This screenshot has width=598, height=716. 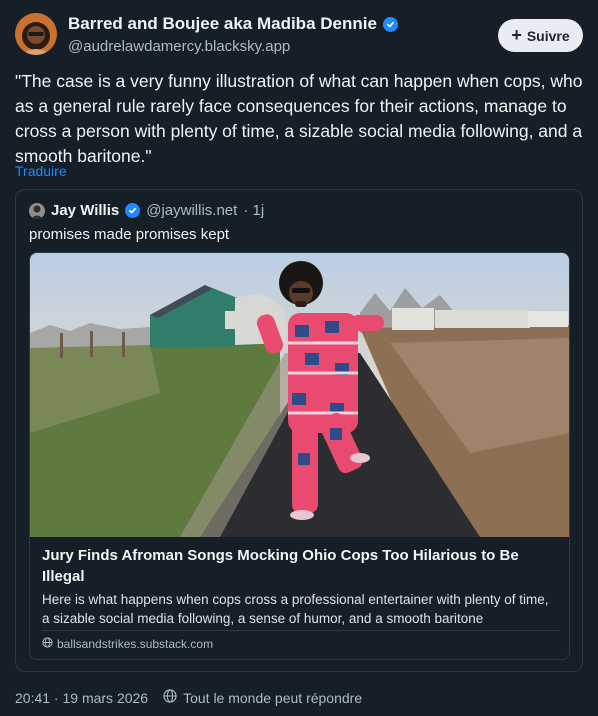 I want to click on quote-author-handle: @jaywillis.net, so click(x=191, y=210).